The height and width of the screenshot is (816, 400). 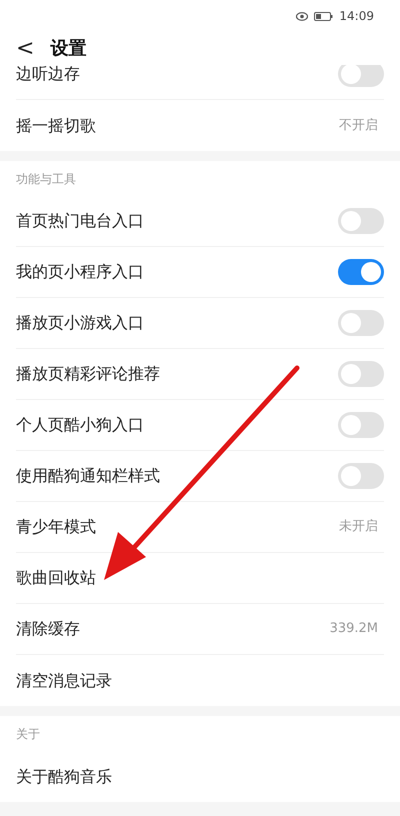 What do you see at coordinates (80, 221) in the screenshot?
I see `row-label: 首页热门电台入口` at bounding box center [80, 221].